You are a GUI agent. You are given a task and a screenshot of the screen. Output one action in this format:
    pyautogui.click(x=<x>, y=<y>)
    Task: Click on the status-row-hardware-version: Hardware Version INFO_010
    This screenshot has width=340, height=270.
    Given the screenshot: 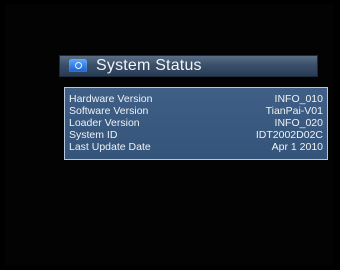 What is the action you would take?
    pyautogui.click(x=196, y=99)
    